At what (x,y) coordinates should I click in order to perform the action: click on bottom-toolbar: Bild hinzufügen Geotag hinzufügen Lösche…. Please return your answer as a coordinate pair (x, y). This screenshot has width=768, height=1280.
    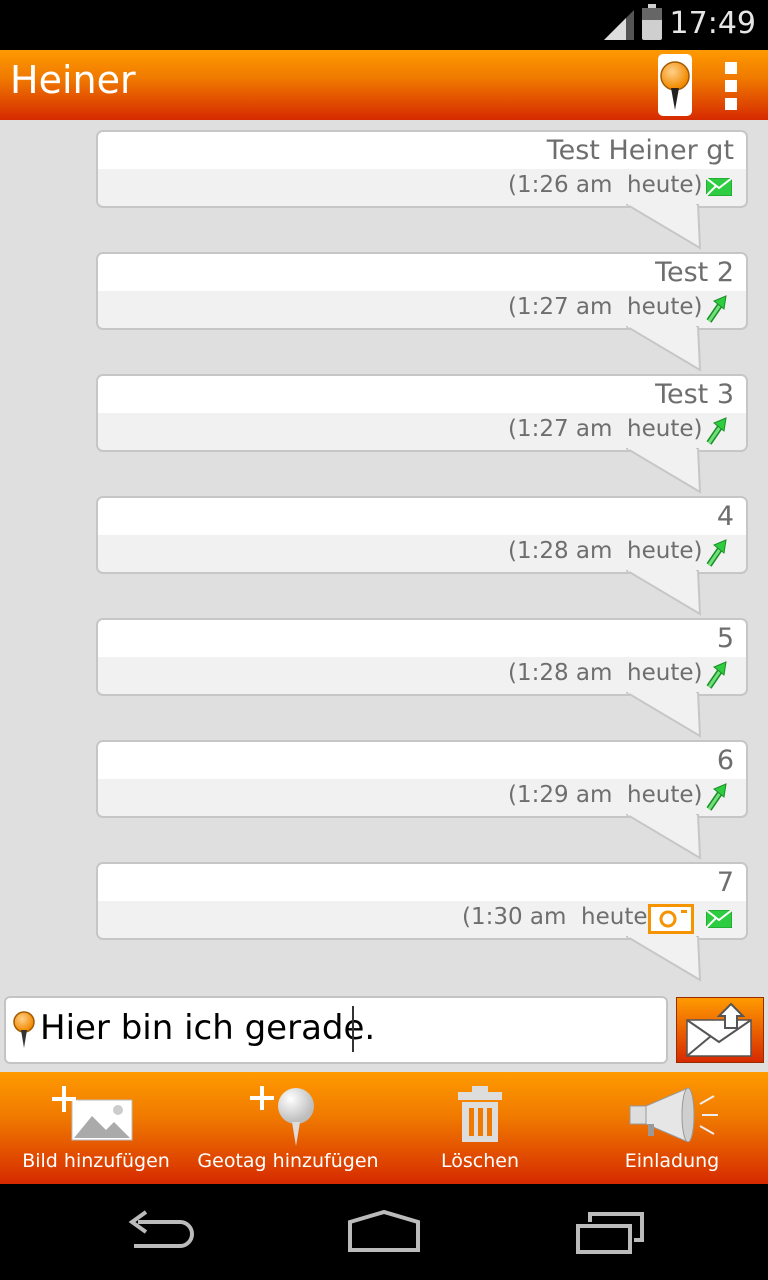
    Looking at the image, I should click on (384, 1128).